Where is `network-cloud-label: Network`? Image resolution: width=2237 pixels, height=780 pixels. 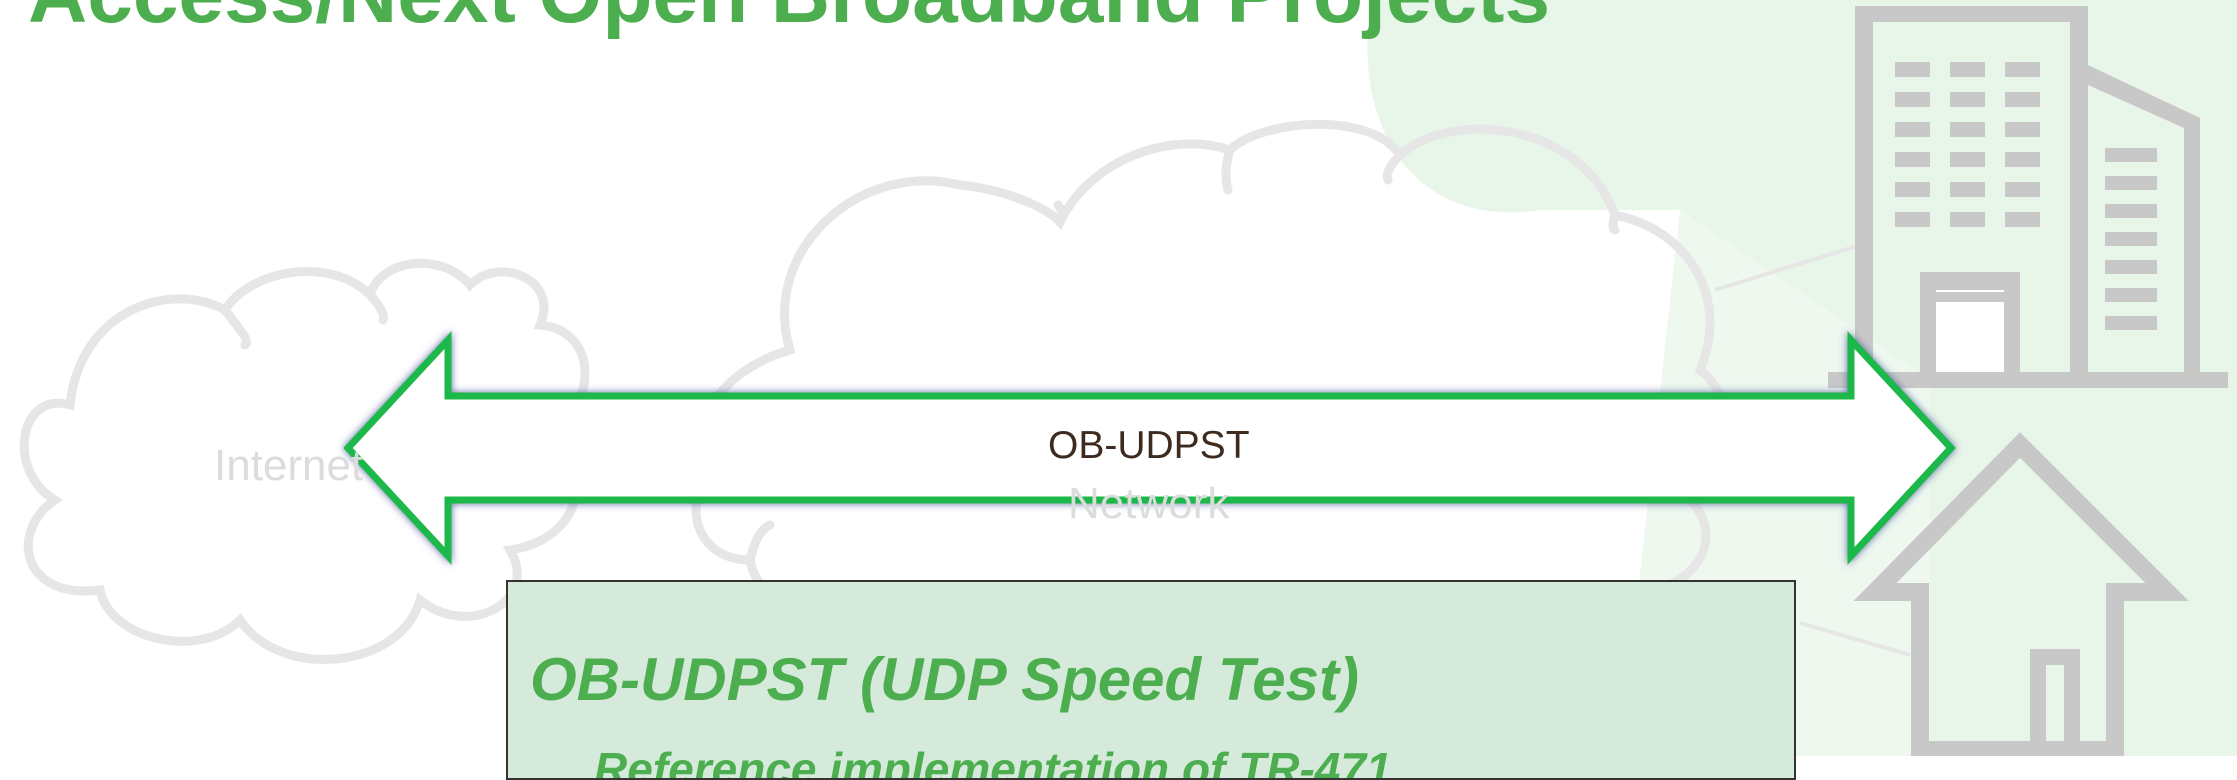 network-cloud-label: Network is located at coordinates (1149, 503).